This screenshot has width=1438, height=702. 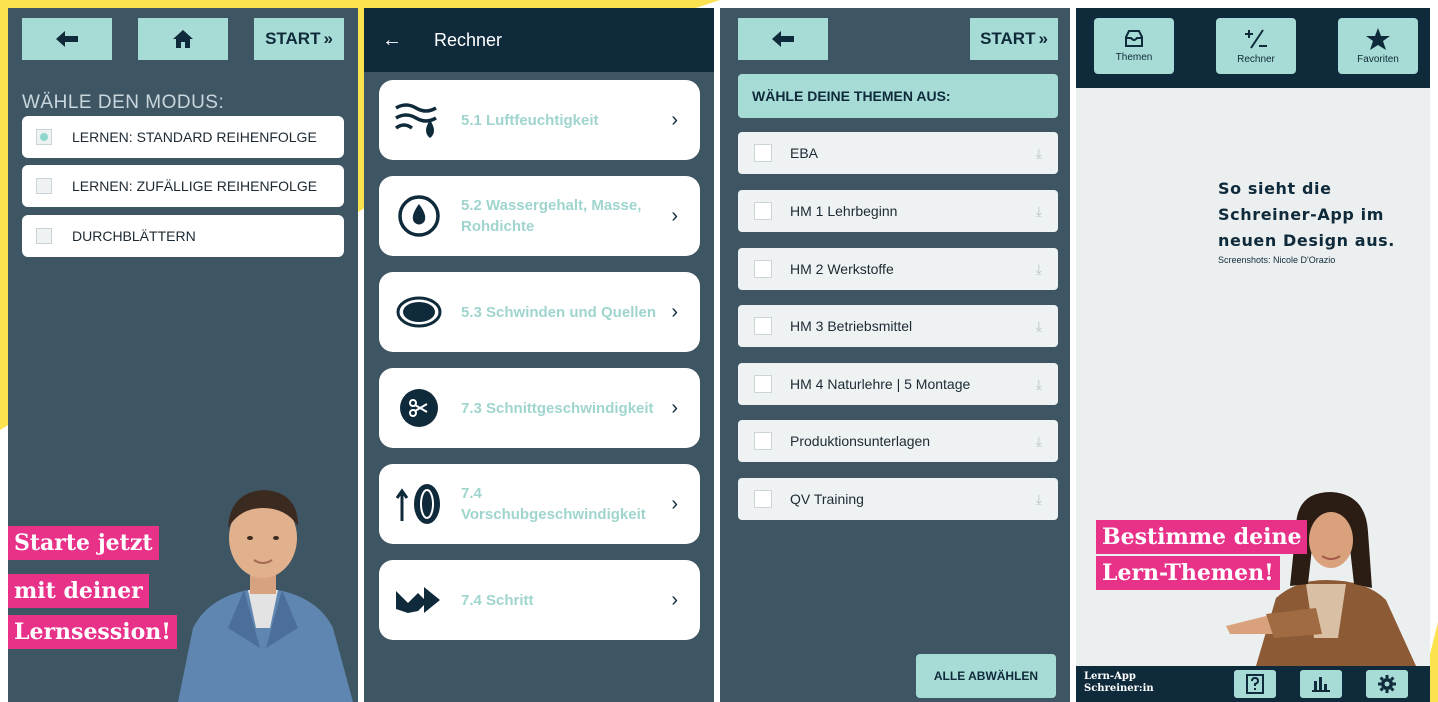 I want to click on topic-label: HM 3 Betriebsmittel, so click(x=851, y=326).